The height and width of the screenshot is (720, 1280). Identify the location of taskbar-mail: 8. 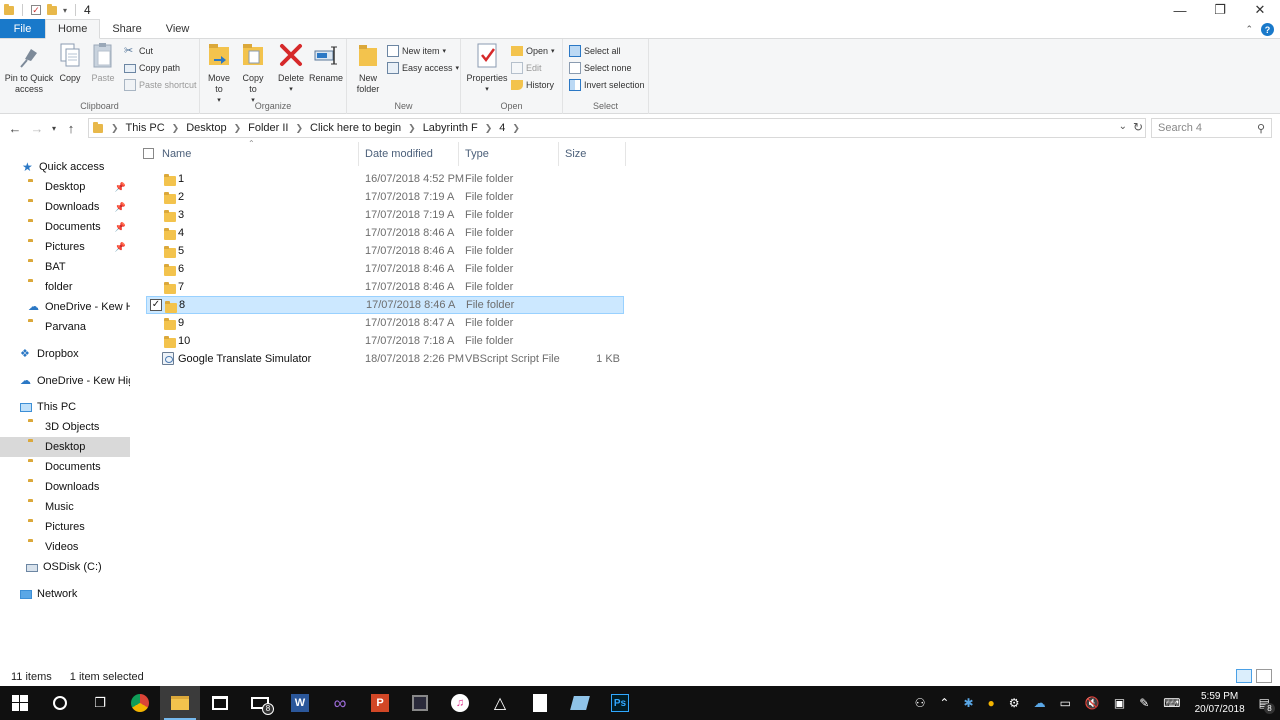
(260, 703).